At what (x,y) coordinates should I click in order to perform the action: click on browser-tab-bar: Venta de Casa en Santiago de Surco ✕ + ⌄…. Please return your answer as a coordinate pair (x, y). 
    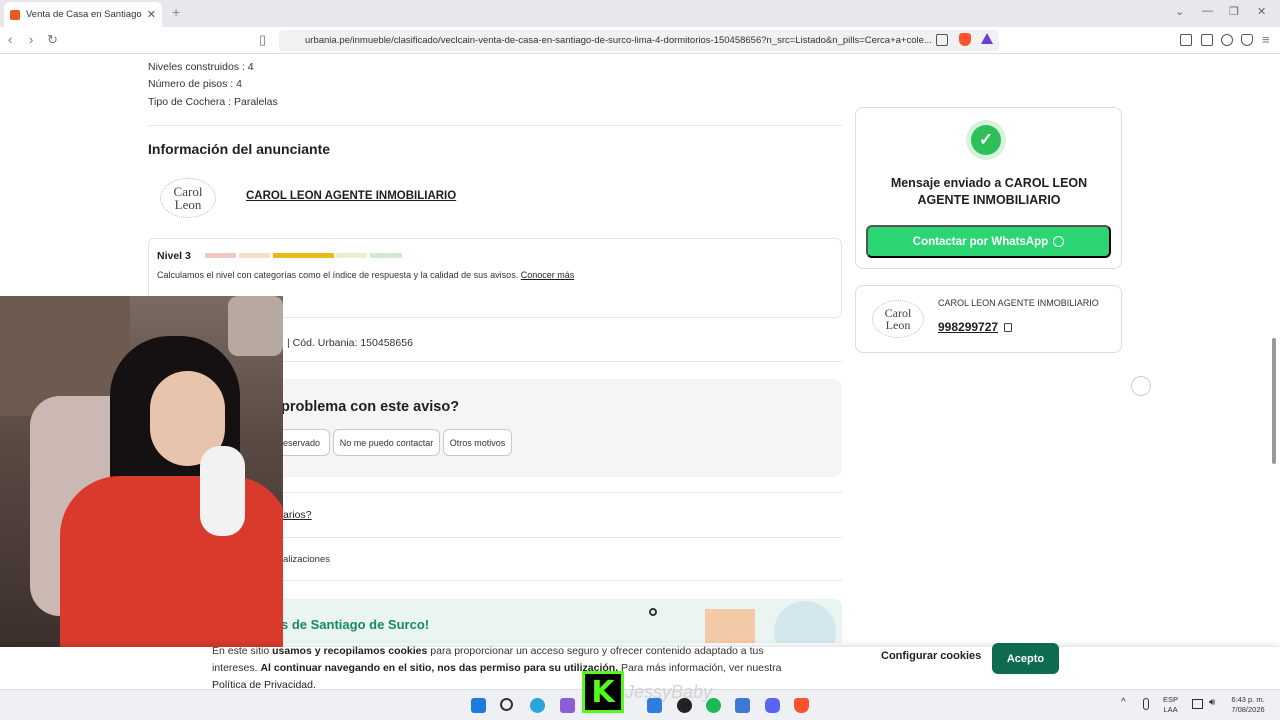
    Looking at the image, I should click on (640, 13).